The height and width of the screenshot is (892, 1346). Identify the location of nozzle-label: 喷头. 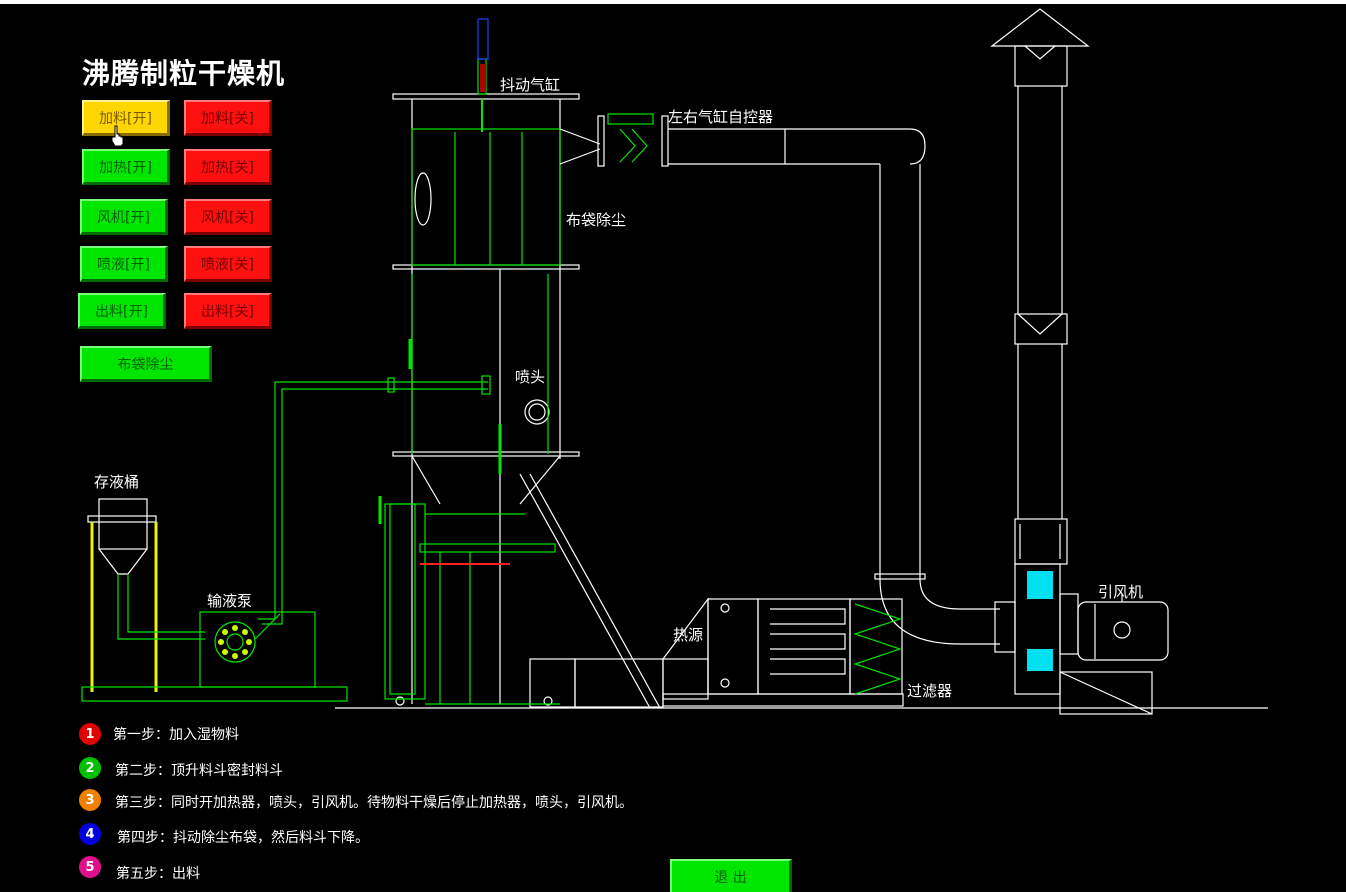
(530, 377).